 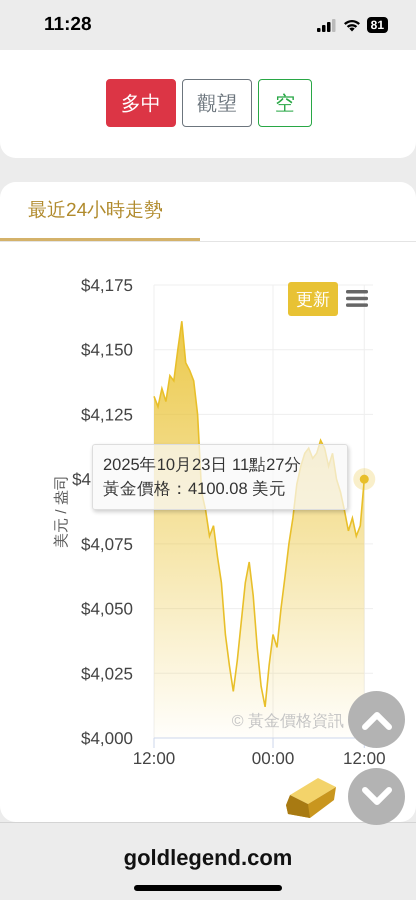 I want to click on chart-tab: 最近24小時走勢, so click(x=100, y=211).